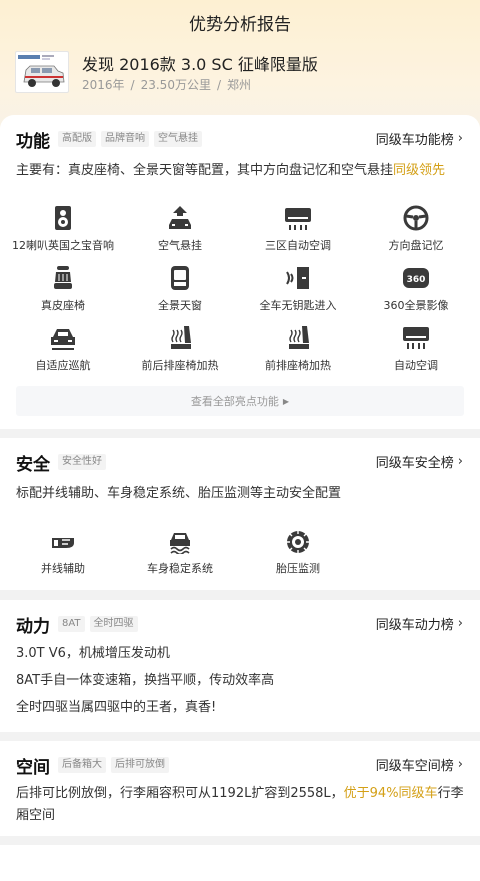 The image size is (480, 881). What do you see at coordinates (416, 218) in the screenshot?
I see `steering-wheel-icon` at bounding box center [416, 218].